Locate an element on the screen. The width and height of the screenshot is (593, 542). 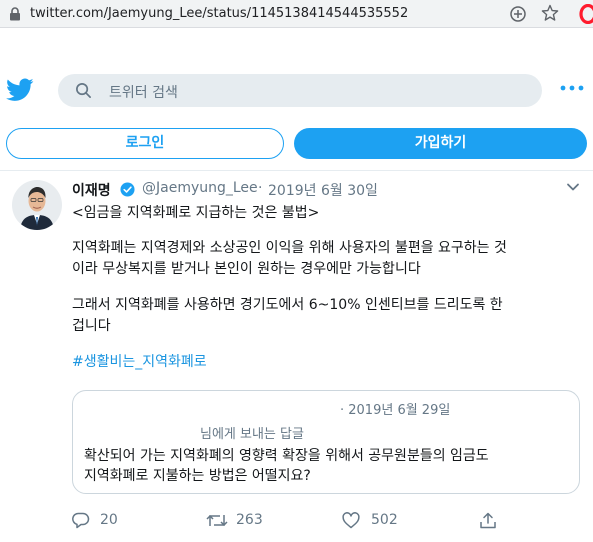
like-icon is located at coordinates (351, 520).